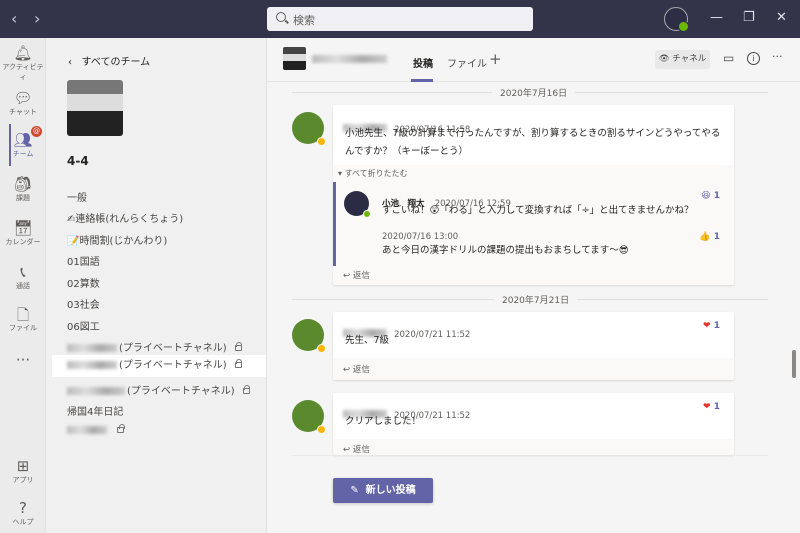 The width and height of the screenshot is (800, 533). Describe the element at coordinates (716, 17) in the screenshot. I see `minimize-button: —` at that location.